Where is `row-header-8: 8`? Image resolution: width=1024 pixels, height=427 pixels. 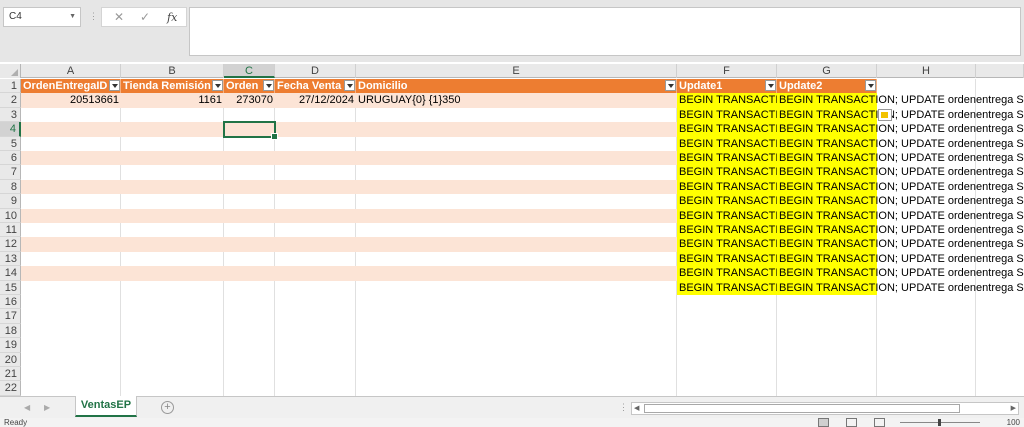 row-header-8: 8 is located at coordinates (10, 187).